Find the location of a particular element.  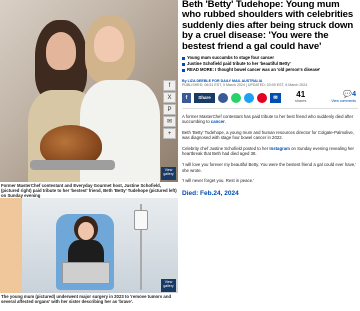

view-gallery-button-1: View gallery is located at coordinates (168, 173).